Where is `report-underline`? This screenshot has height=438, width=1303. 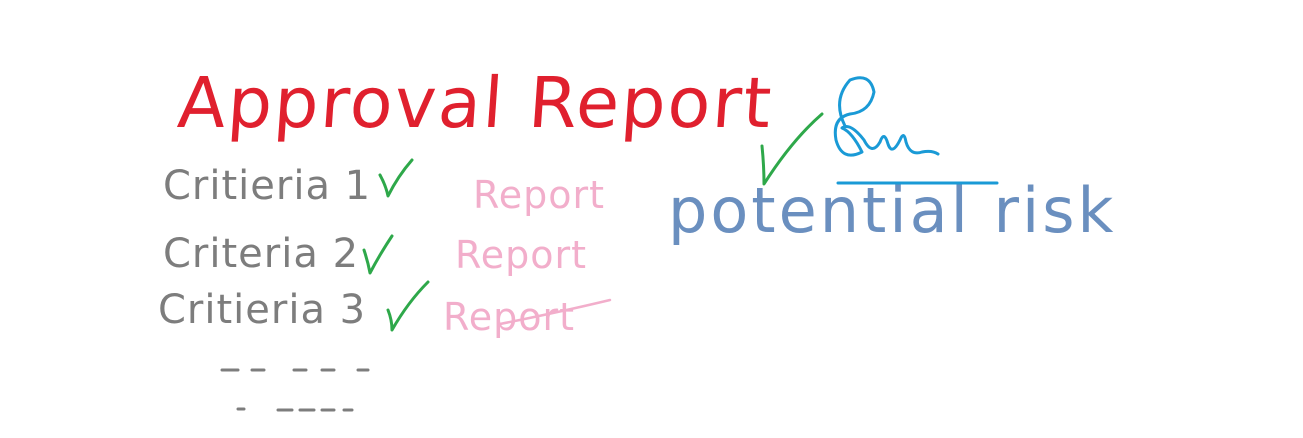 report-underline is located at coordinates (555, 312).